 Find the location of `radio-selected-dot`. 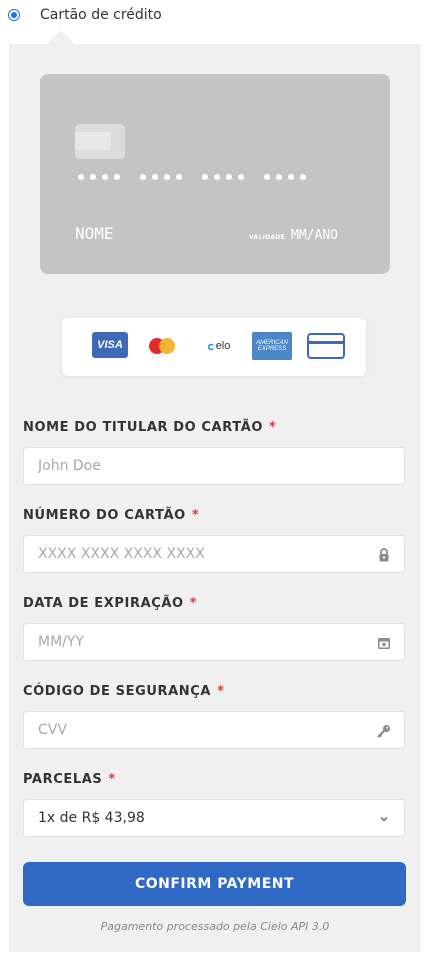

radio-selected-dot is located at coordinates (14, 15).